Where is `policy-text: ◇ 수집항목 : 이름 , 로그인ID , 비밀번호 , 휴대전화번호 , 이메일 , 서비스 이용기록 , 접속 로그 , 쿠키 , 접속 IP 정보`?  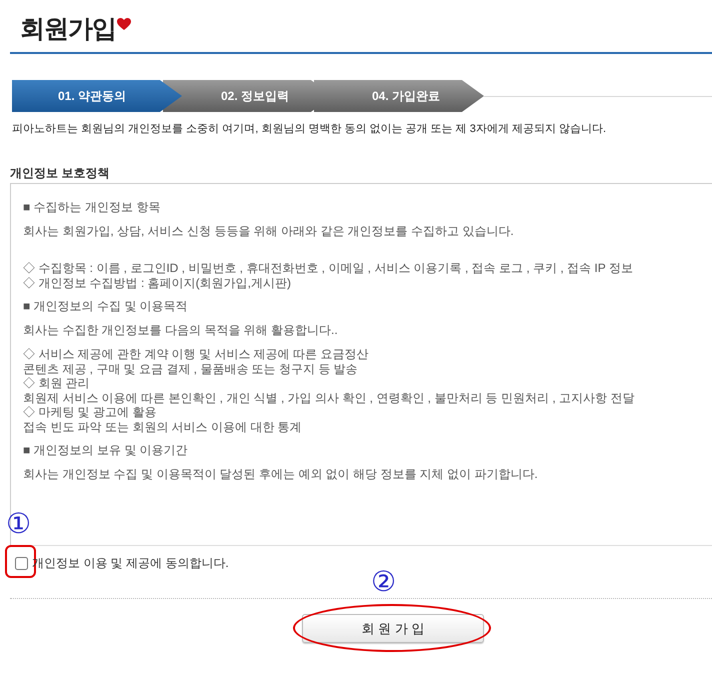 policy-text: ◇ 수집항목 : 이름 , 로그인ID , 비밀번호 , 휴대전화번호 , 이메일 , 서비스 이용기록 , 접속 로그 , 쿠키 , 접속 IP 정보 is located at coordinates (328, 268).